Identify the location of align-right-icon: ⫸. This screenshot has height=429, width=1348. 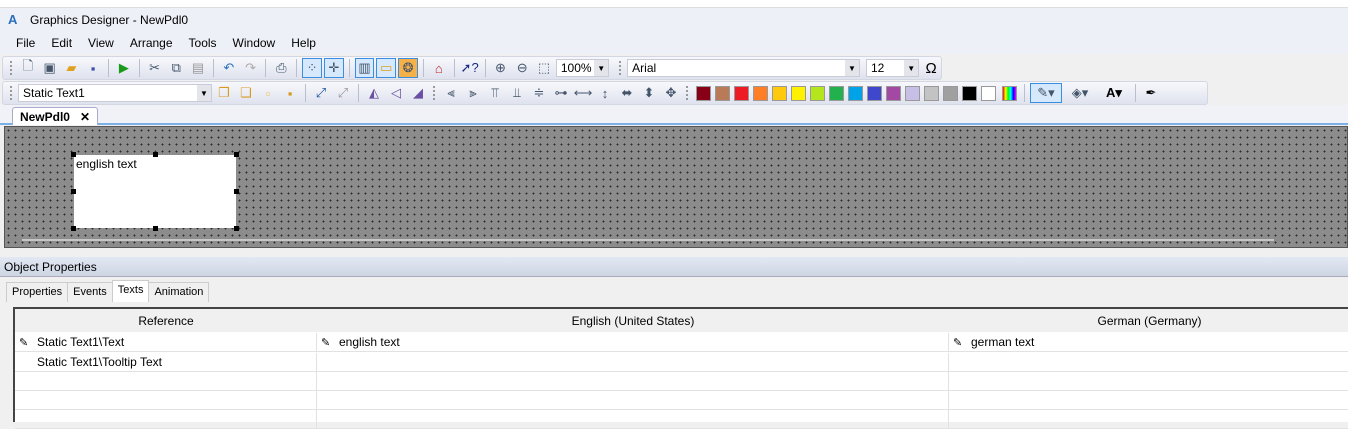
(473, 93).